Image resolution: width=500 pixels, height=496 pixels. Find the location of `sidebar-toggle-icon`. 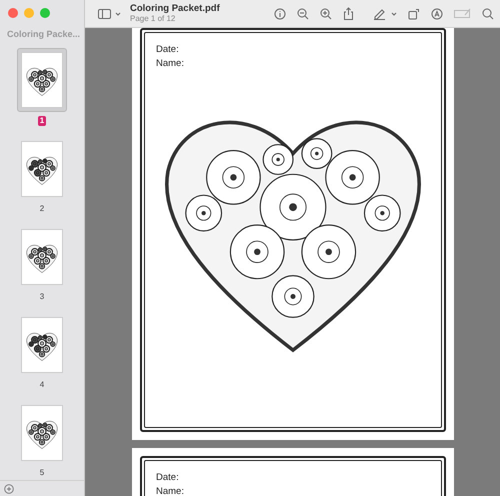

sidebar-toggle-icon is located at coordinates (104, 13).